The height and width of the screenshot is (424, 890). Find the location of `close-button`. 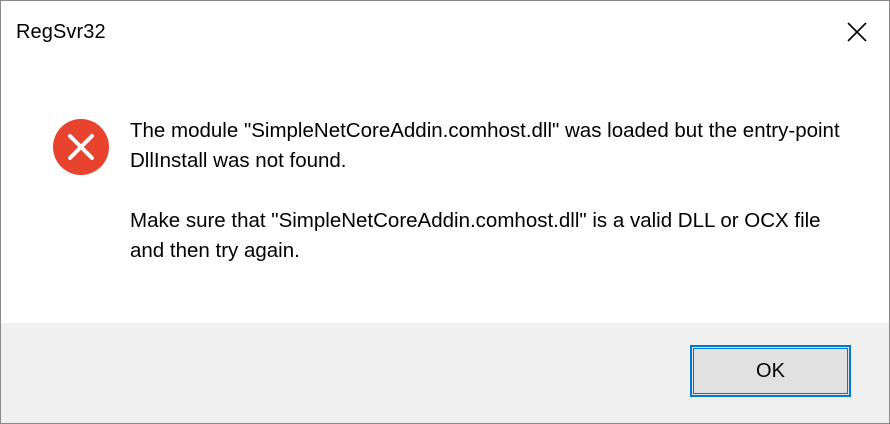

close-button is located at coordinates (857, 32).